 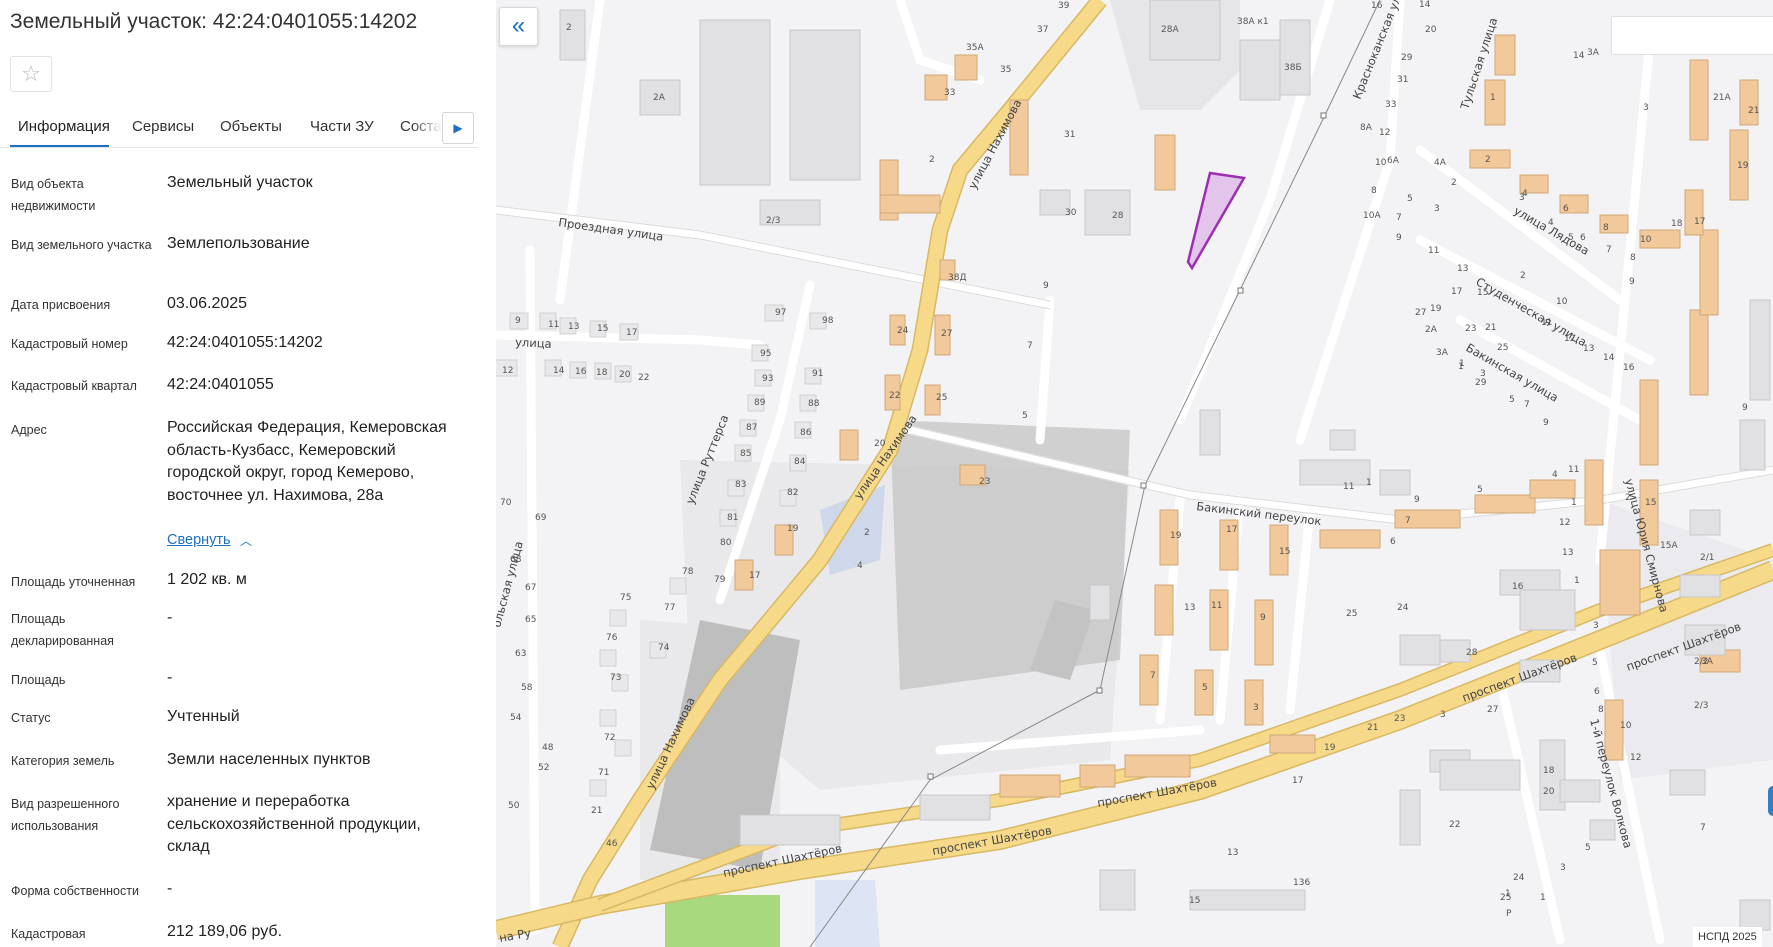 I want to click on active-tab-indicator, so click(x=59, y=146).